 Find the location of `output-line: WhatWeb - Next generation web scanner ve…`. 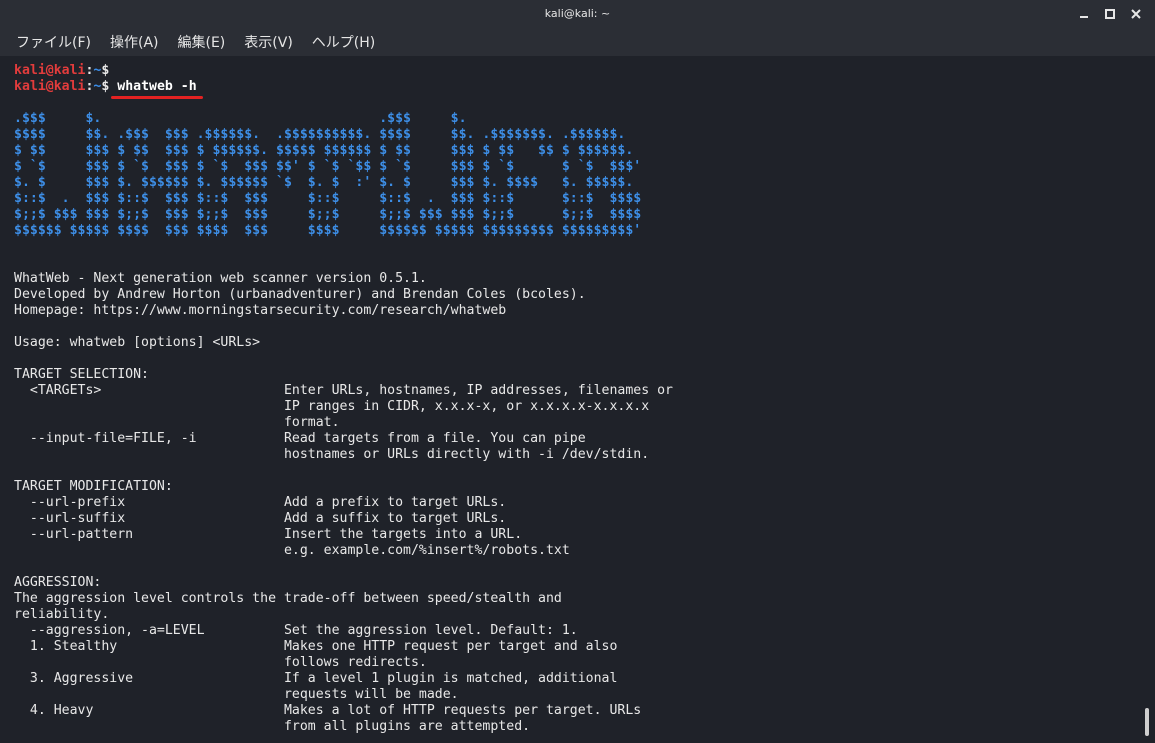

output-line: WhatWeb - Next generation web scanner ve… is located at coordinates (220, 278).